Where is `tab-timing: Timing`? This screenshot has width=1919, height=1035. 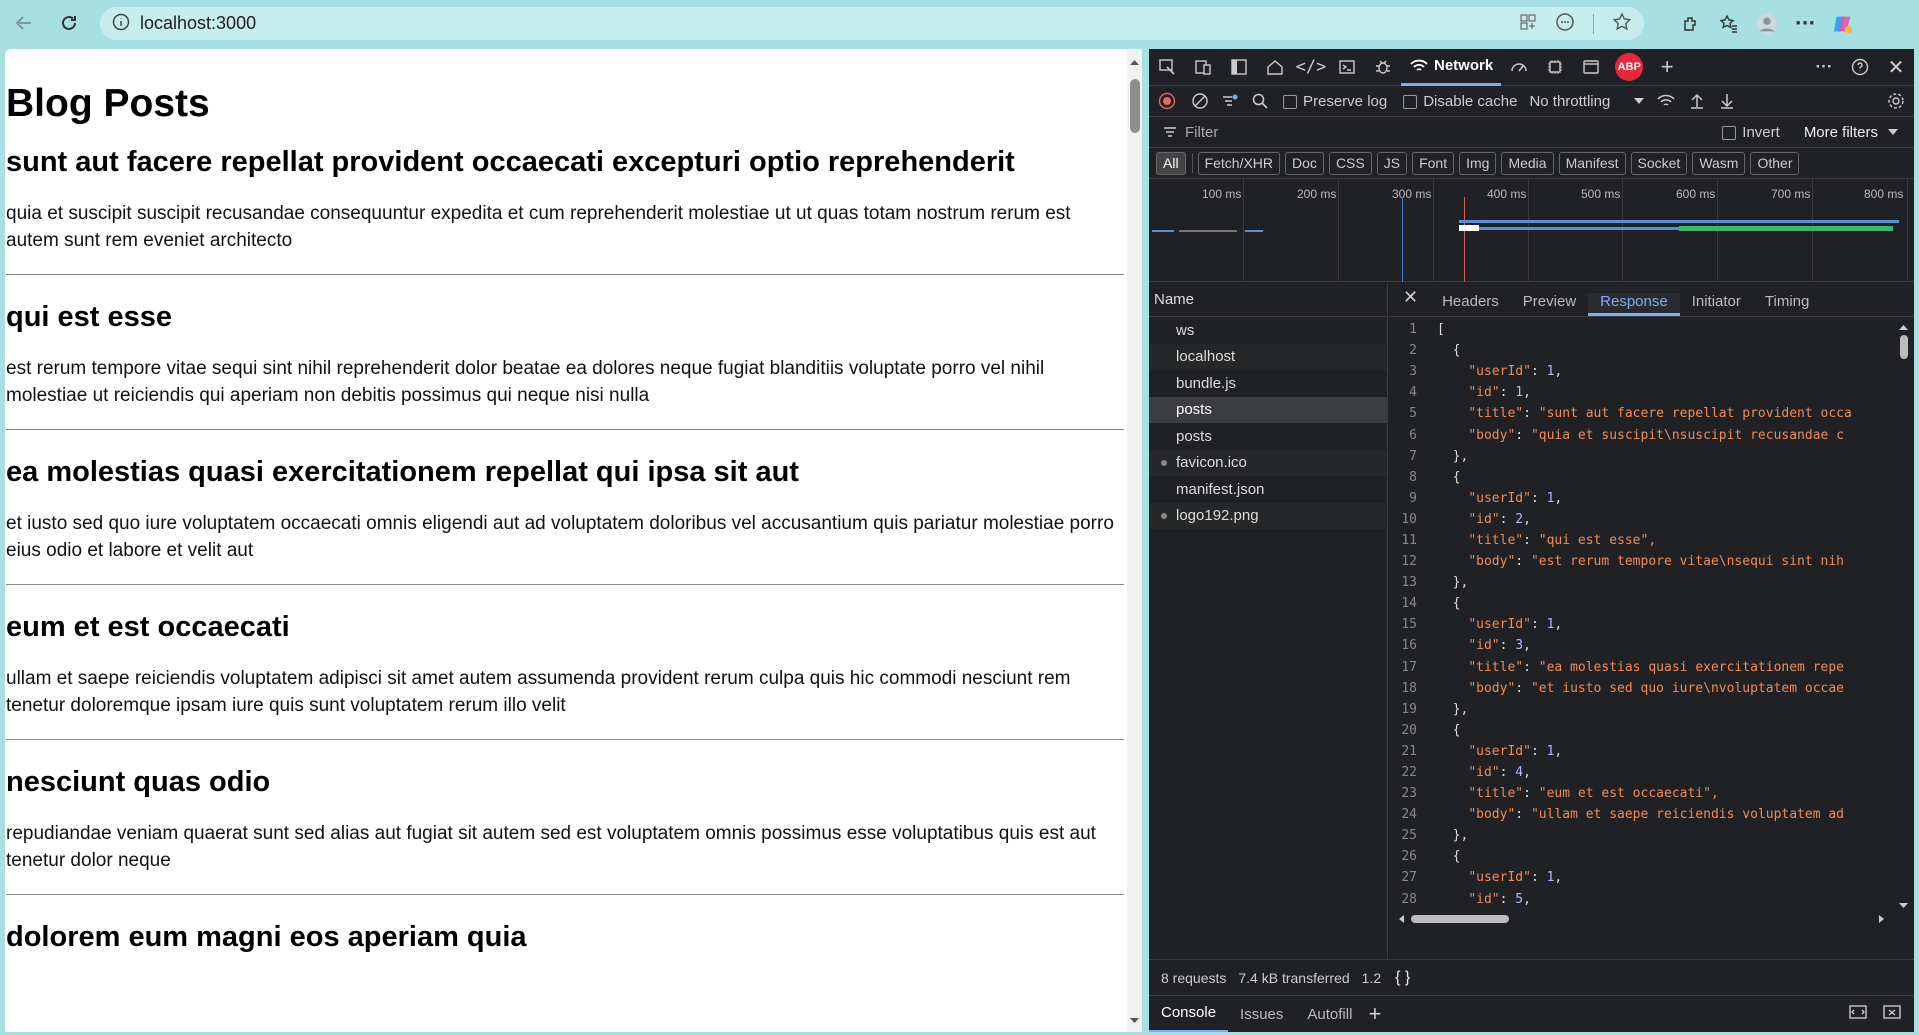
tab-timing: Timing is located at coordinates (1787, 304).